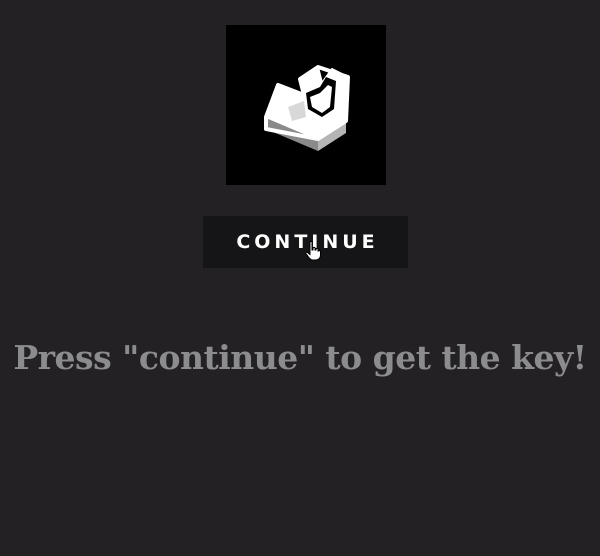 This screenshot has width=600, height=556. Describe the element at coordinates (307, 108) in the screenshot. I see `y-block-logo-icon` at that location.